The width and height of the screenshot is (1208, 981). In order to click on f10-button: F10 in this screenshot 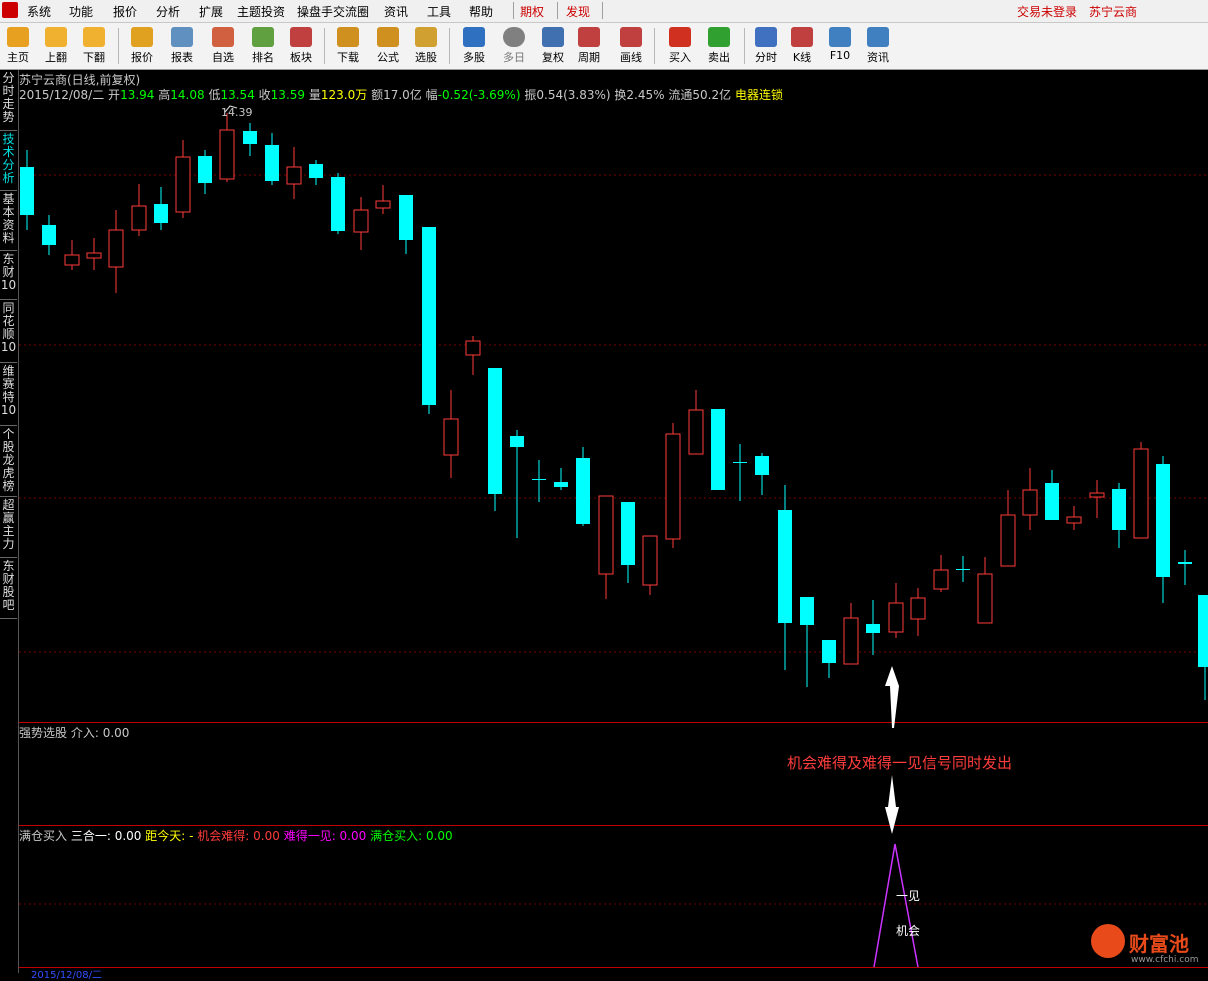, I will do `click(840, 46)`.